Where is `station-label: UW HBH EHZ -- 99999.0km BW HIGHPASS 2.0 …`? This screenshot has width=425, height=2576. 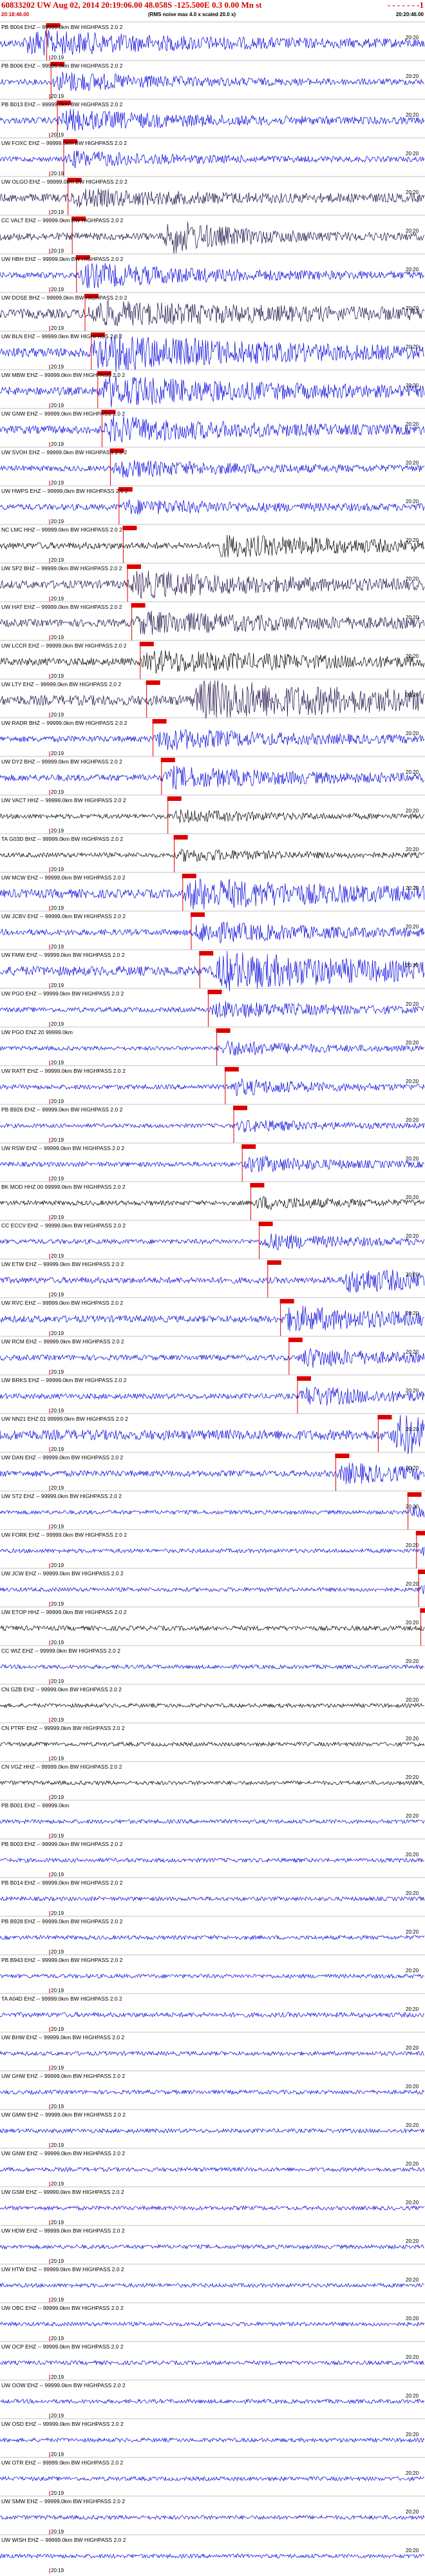
station-label: UW HBH EHZ -- 99999.0km BW HIGHPASS 2.0 … is located at coordinates (62, 259).